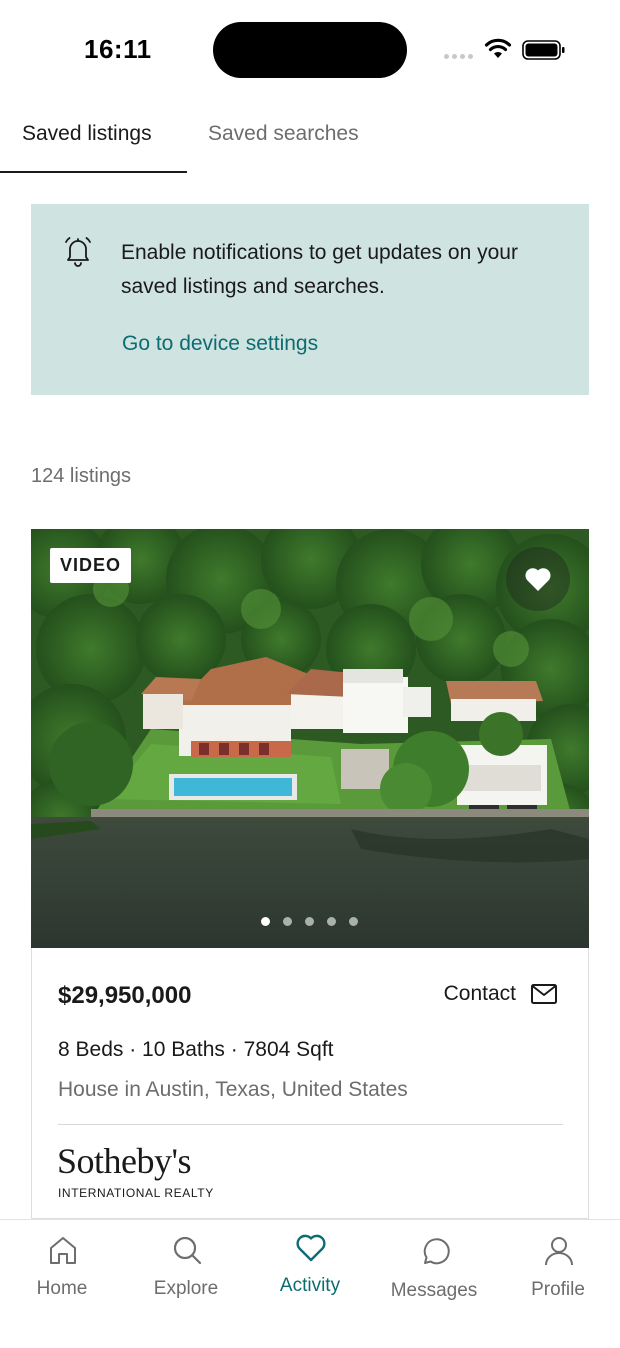 Image resolution: width=620 pixels, height=1348 pixels. I want to click on nav-label-profile: Profile, so click(558, 1289).